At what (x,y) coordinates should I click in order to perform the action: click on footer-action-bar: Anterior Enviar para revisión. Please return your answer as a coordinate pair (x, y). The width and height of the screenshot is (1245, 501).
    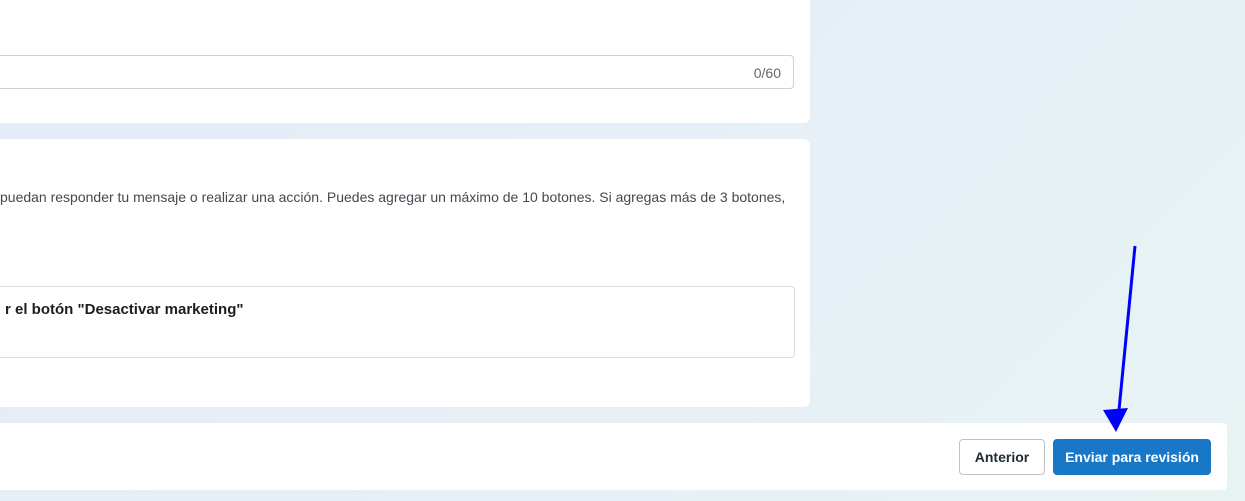
    Looking at the image, I should click on (613, 456).